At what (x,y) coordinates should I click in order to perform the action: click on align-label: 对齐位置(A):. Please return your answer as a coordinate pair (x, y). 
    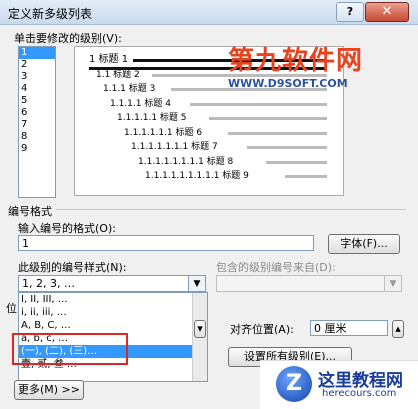
    Looking at the image, I should click on (262, 329).